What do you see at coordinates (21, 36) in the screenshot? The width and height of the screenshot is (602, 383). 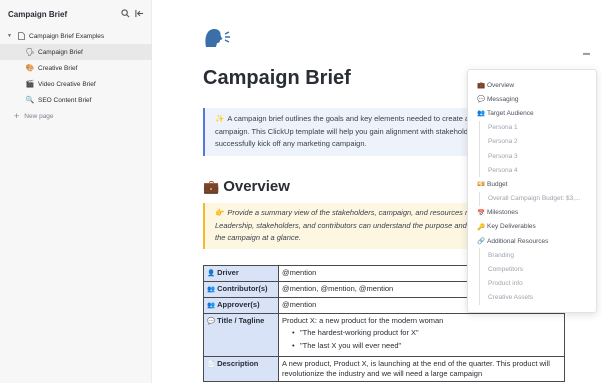 I see `document-icon` at bounding box center [21, 36].